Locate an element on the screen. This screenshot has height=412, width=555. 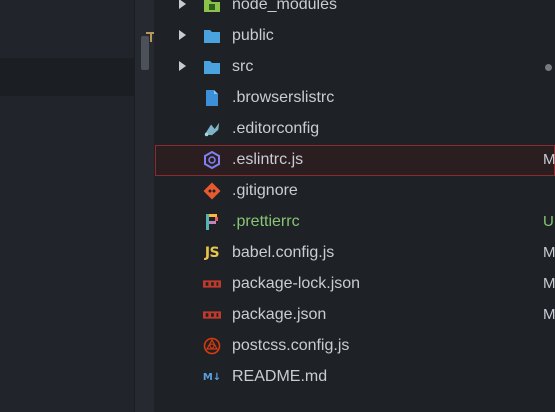
tree-item-gitignore: .gitignore is located at coordinates (355, 191).